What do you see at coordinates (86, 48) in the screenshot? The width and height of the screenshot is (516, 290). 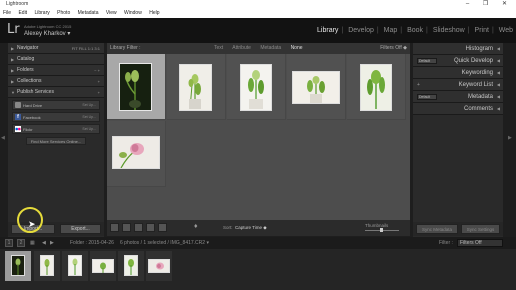 I see `navigator-zoom-options: FIT FILL 1:1 3:1` at bounding box center [86, 48].